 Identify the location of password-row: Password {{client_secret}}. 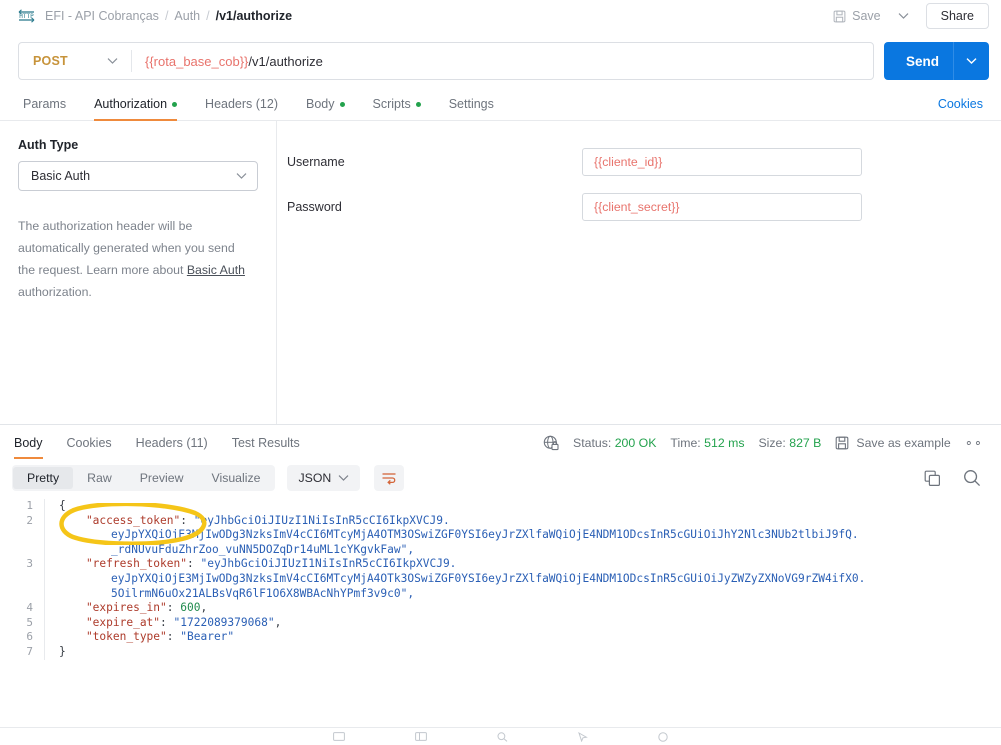
(639, 206).